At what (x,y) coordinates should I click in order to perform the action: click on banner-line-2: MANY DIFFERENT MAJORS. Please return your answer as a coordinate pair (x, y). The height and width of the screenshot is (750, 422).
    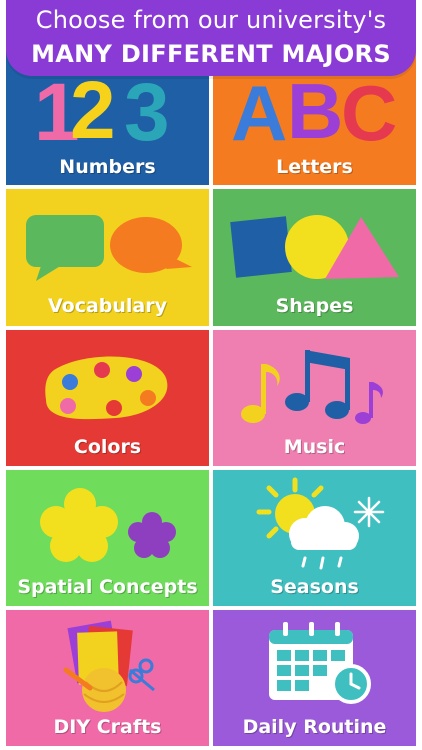
    Looking at the image, I should click on (211, 54).